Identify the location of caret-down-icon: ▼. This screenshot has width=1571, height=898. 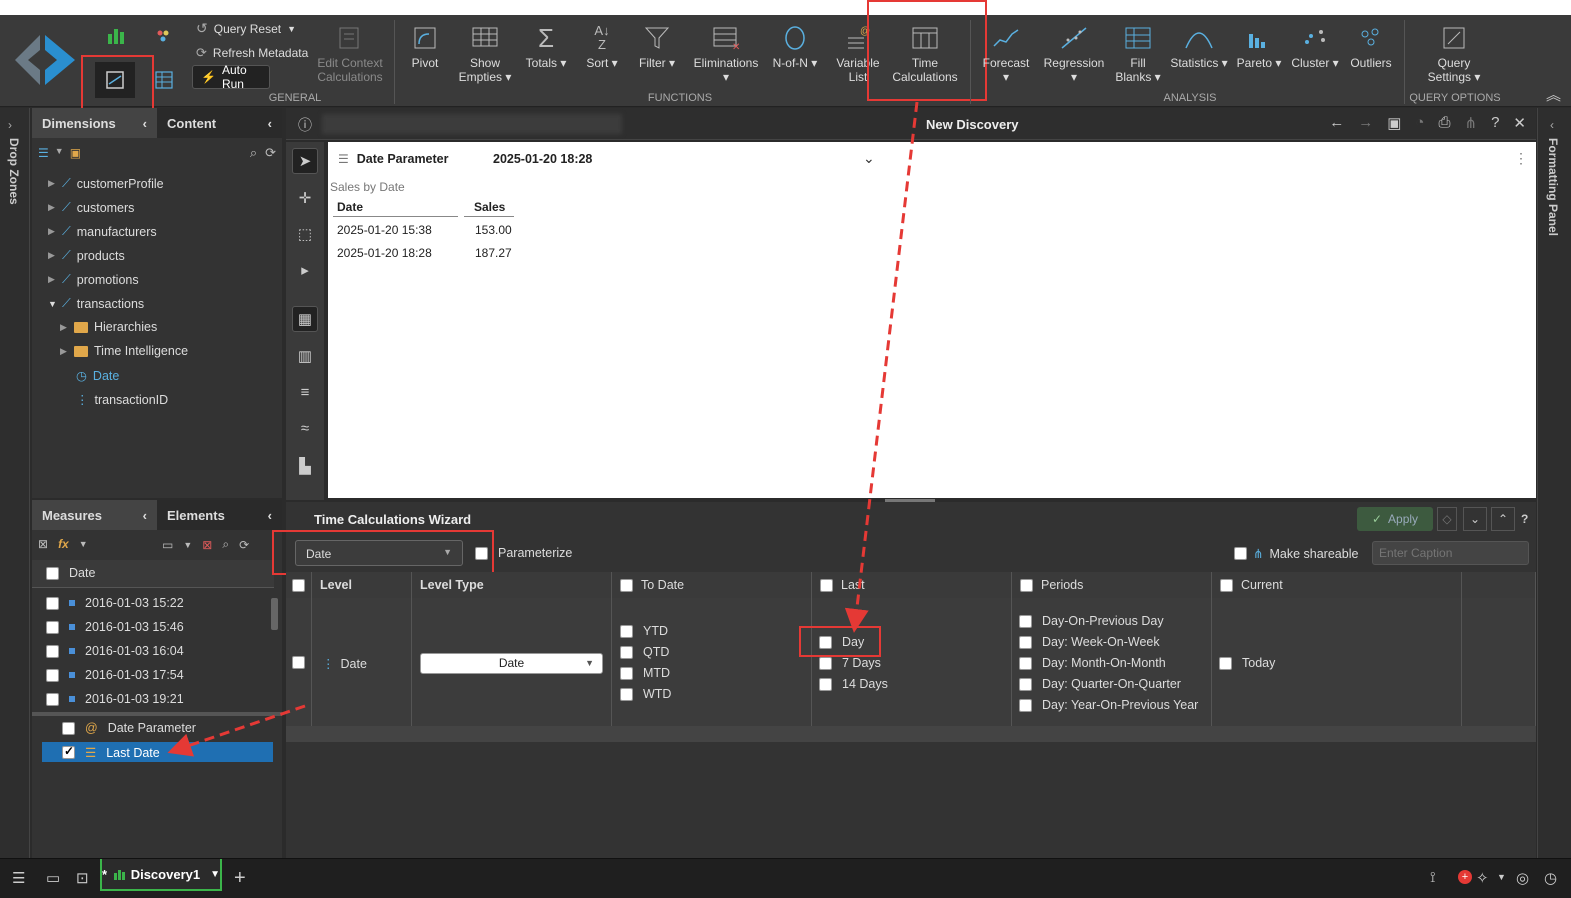
(215, 874).